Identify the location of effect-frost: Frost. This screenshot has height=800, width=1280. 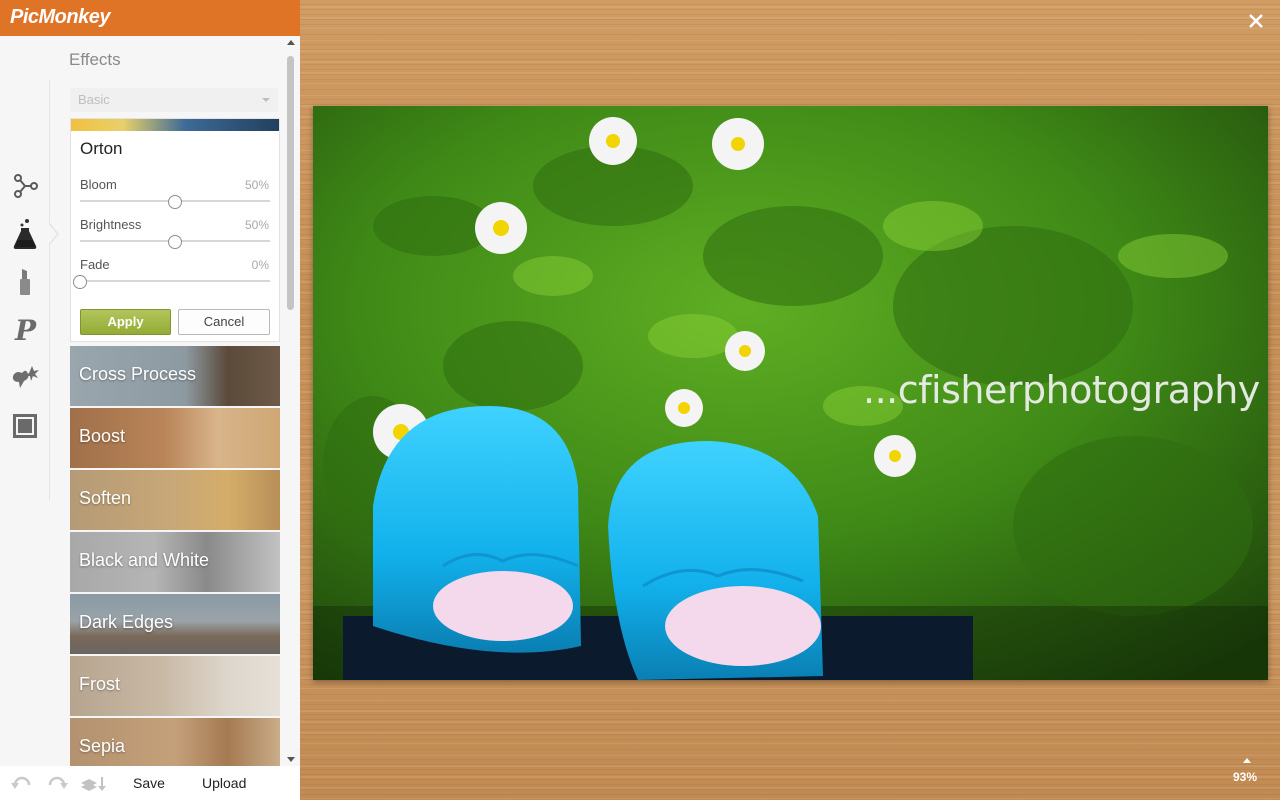
(175, 686).